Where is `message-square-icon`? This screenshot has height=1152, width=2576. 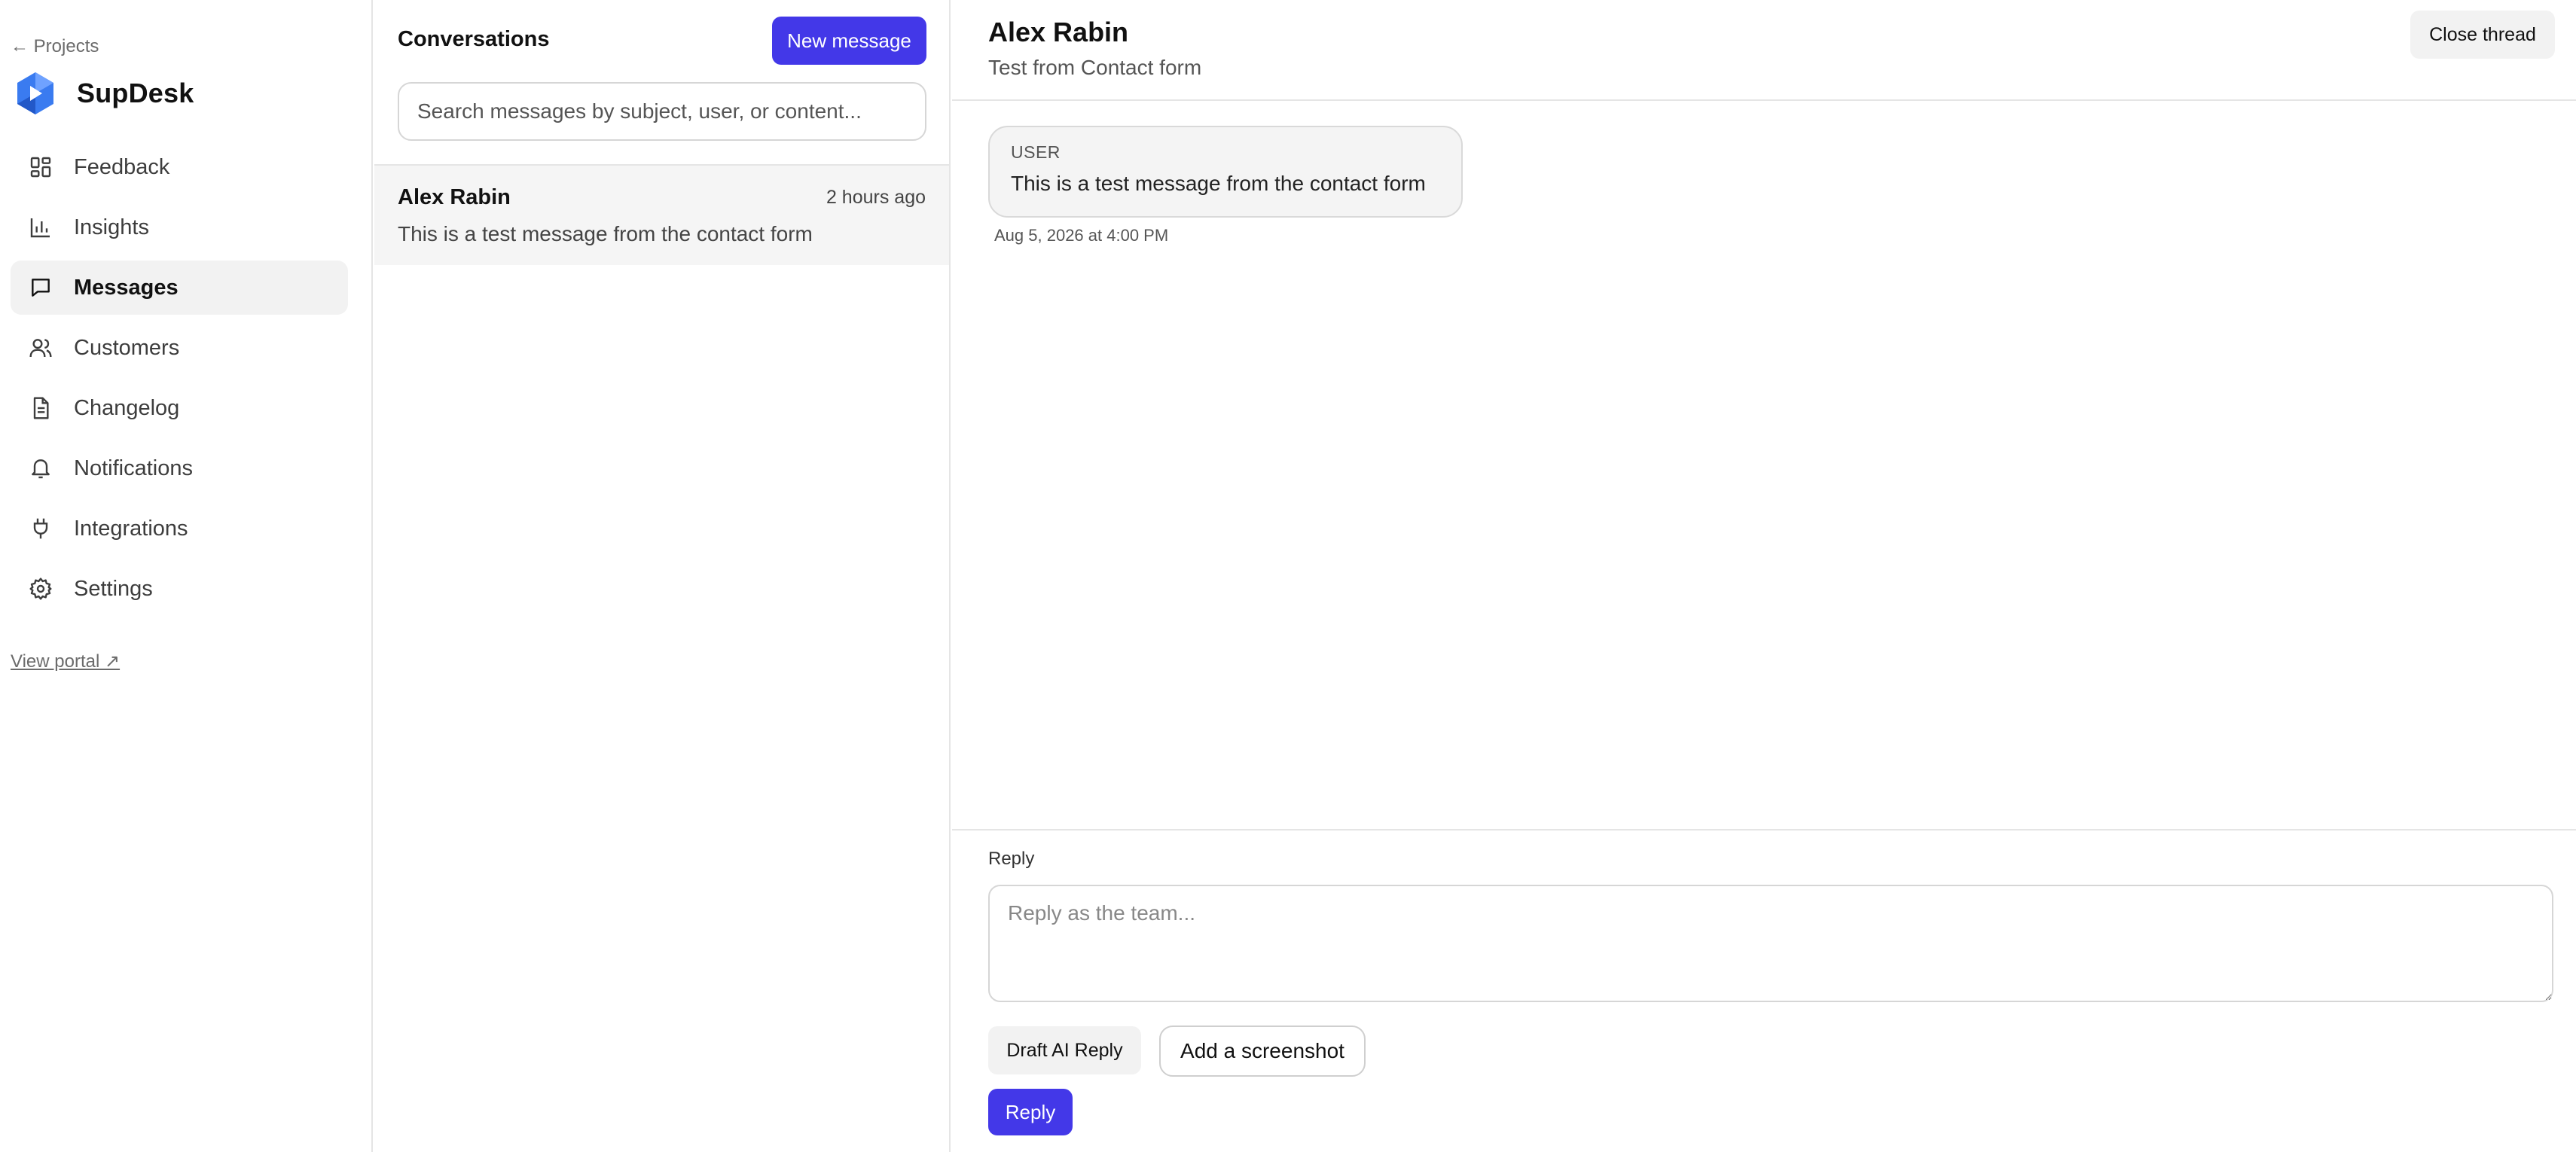
message-square-icon is located at coordinates (41, 288).